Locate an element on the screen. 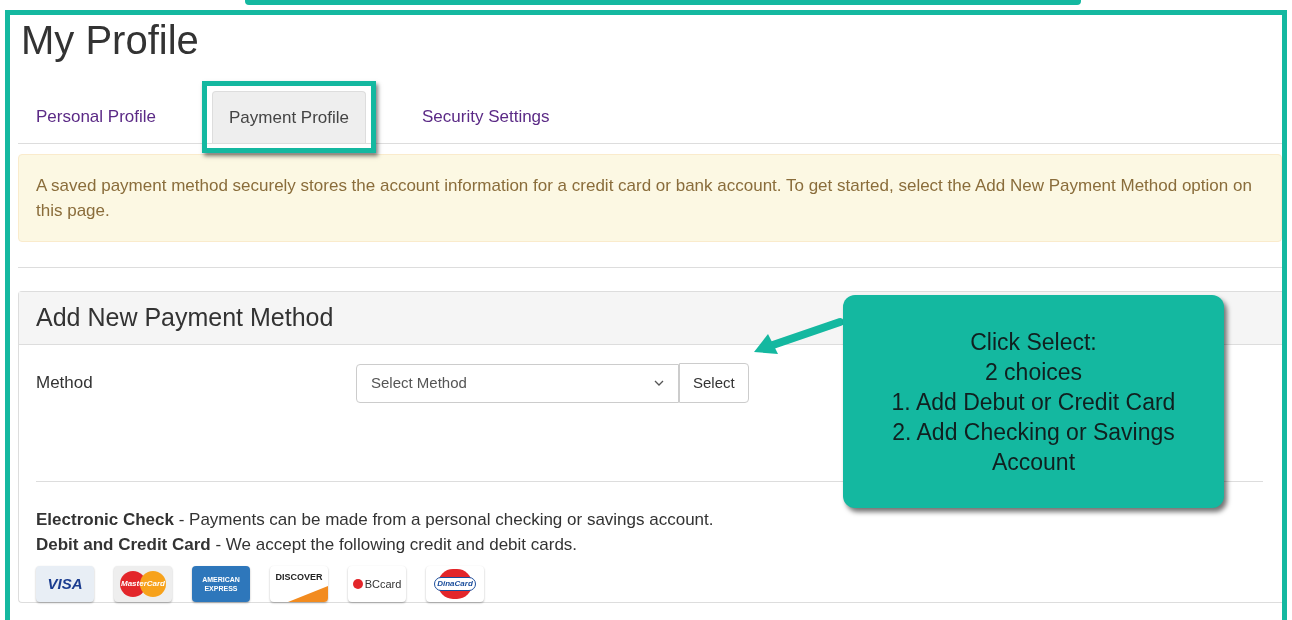  callout-text: 1. Add Debut or Credit Card is located at coordinates (1033, 402).